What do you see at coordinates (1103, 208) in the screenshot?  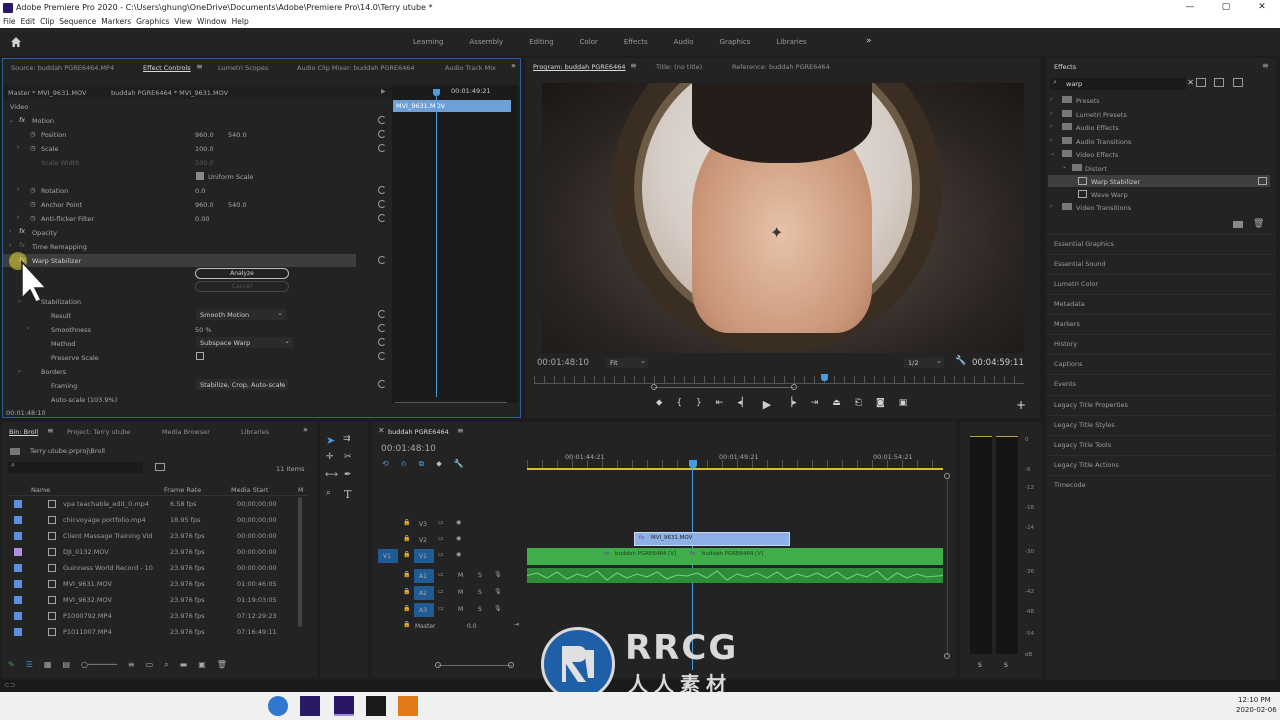 I see `effects-tree-video-transitions: Video Transitions` at bounding box center [1103, 208].